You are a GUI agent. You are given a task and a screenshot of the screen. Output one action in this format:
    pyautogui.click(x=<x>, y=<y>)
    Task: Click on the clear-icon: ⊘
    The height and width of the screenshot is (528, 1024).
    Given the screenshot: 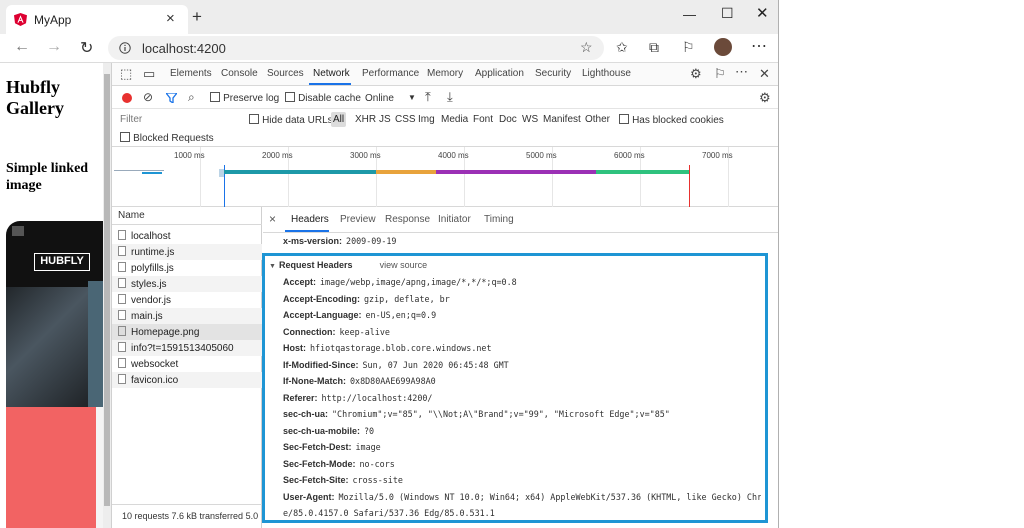 What is the action you would take?
    pyautogui.click(x=148, y=97)
    